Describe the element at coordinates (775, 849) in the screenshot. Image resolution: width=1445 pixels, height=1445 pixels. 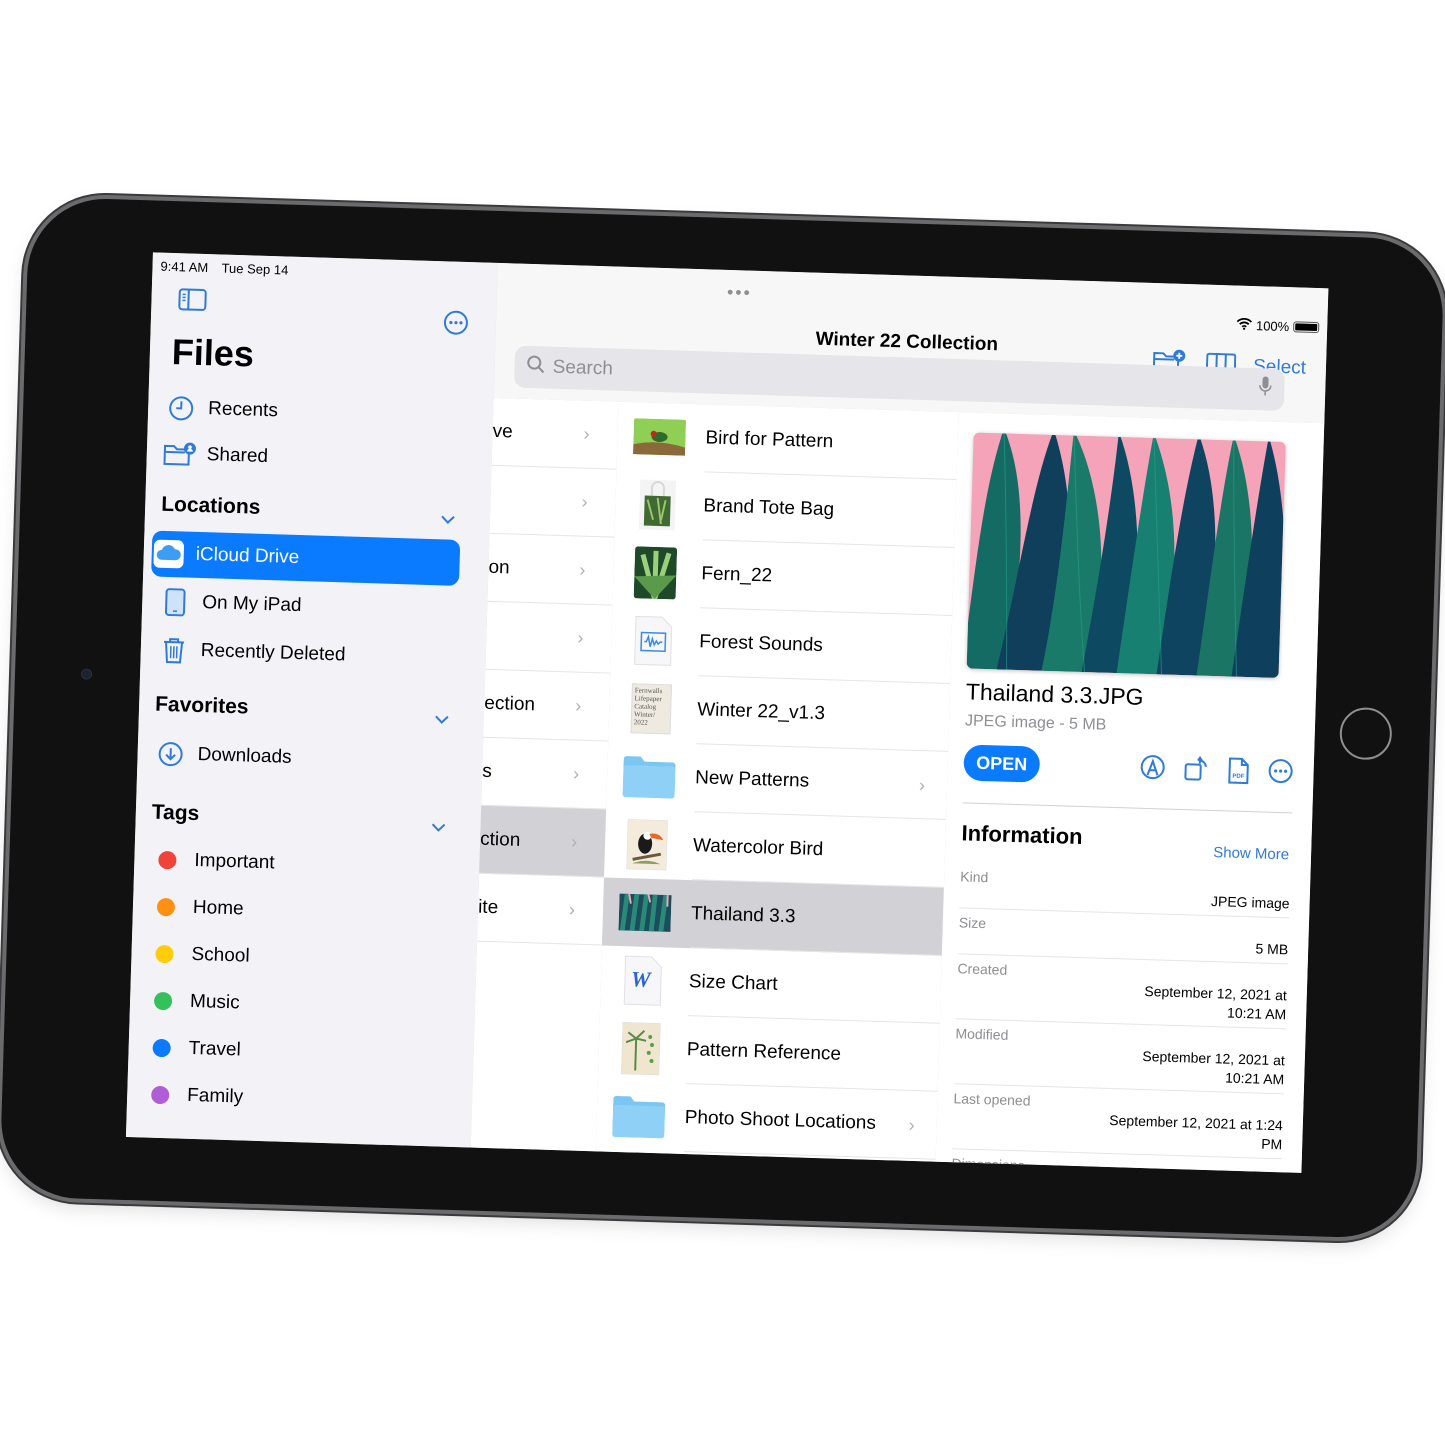
I see `file-row-watercolor-bird: Watercolor Bird` at that location.